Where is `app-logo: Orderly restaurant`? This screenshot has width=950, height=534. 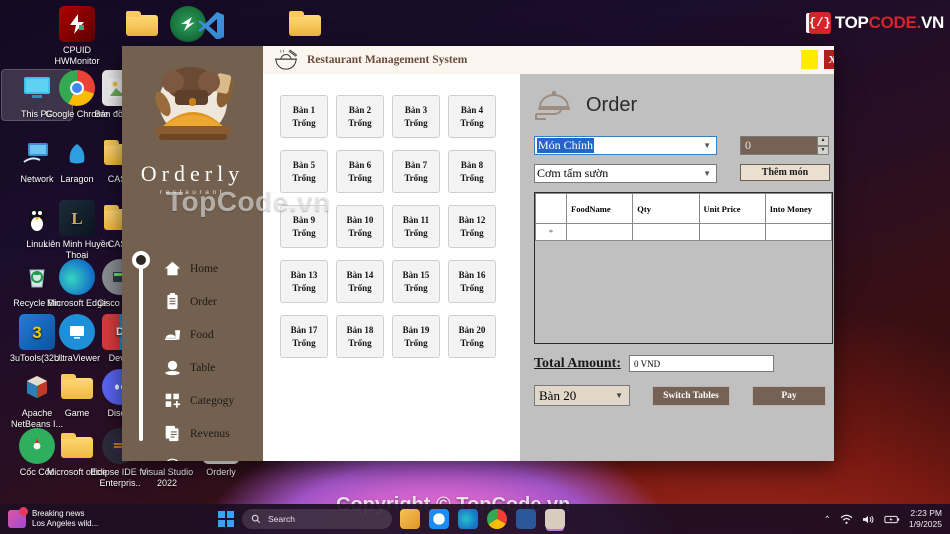 app-logo: Orderly restaurant is located at coordinates (192, 121).